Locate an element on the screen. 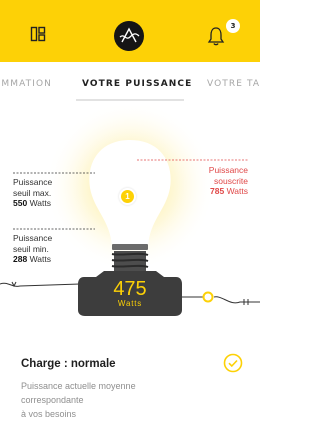 The height and width of the screenshot is (428, 320). tab-bar: CONSOMMATION VOTRE PUISSANCE VOTRE TARIF is located at coordinates (130, 84).